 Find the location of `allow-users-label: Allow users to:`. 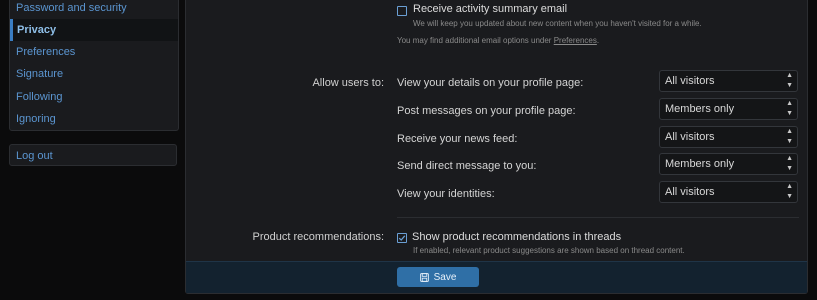

allow-users-label: Allow users to: is located at coordinates (348, 83).